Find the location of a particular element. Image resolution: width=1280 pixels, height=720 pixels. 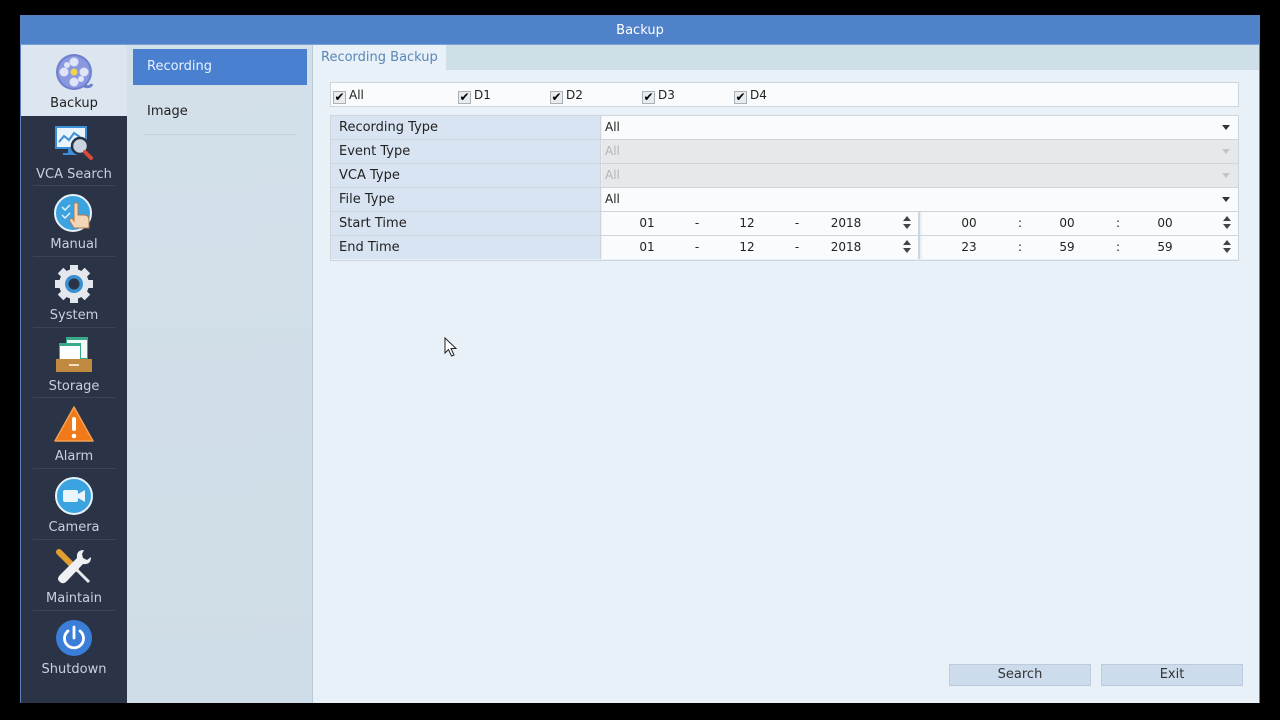

checkbox-d1: ✔ D1 is located at coordinates (474, 95).